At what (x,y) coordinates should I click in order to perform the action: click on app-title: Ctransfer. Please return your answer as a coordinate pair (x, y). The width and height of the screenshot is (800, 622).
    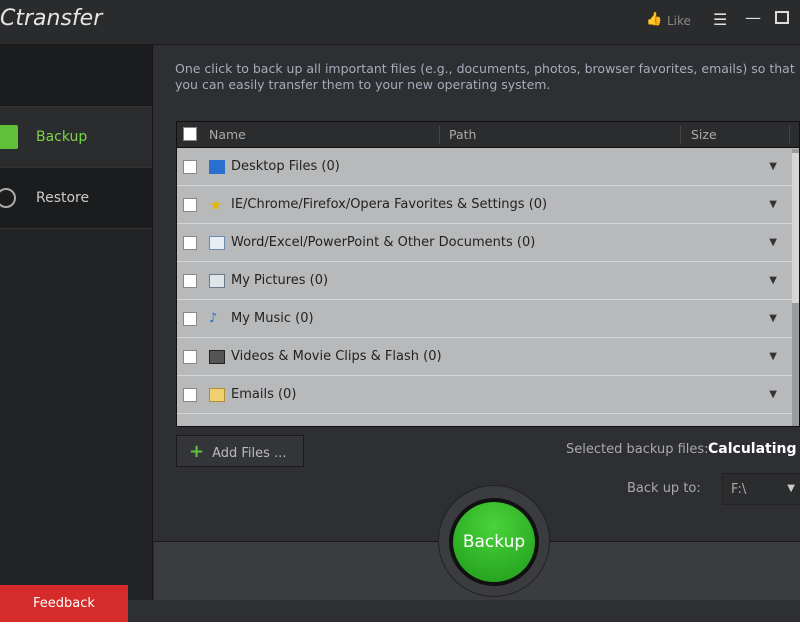
    Looking at the image, I should click on (51, 18).